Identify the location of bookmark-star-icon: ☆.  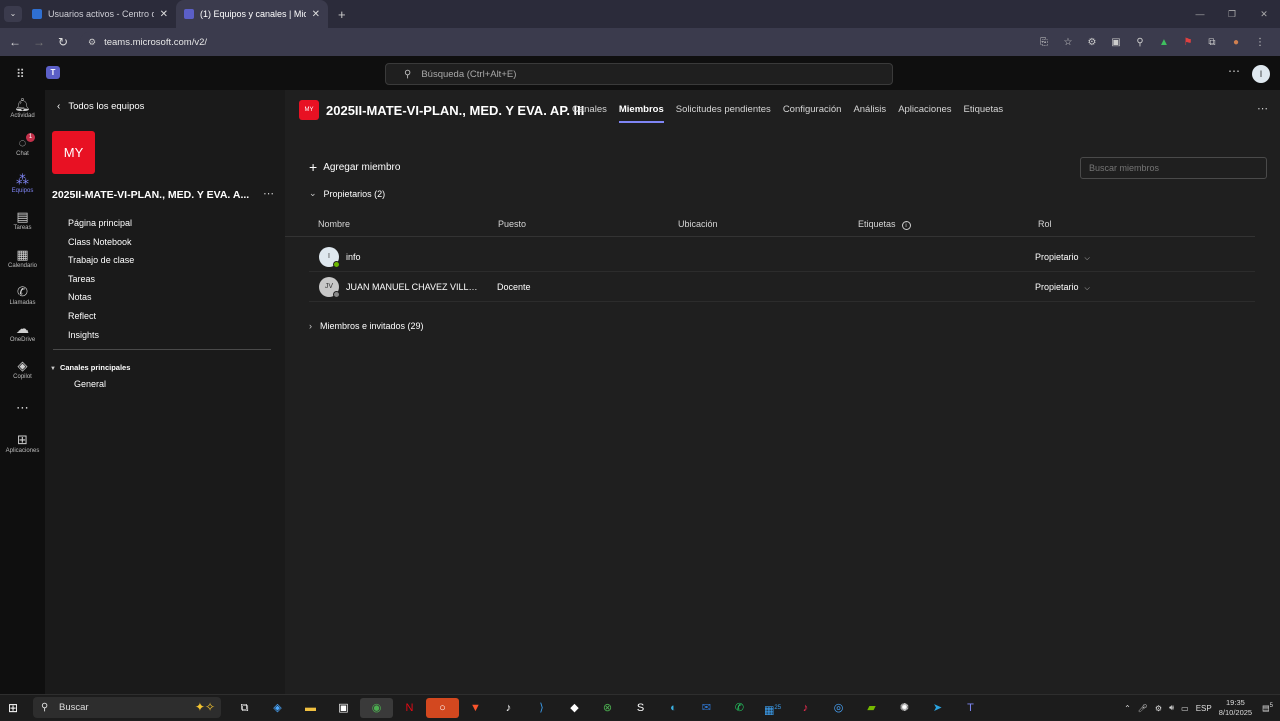
(1068, 42).